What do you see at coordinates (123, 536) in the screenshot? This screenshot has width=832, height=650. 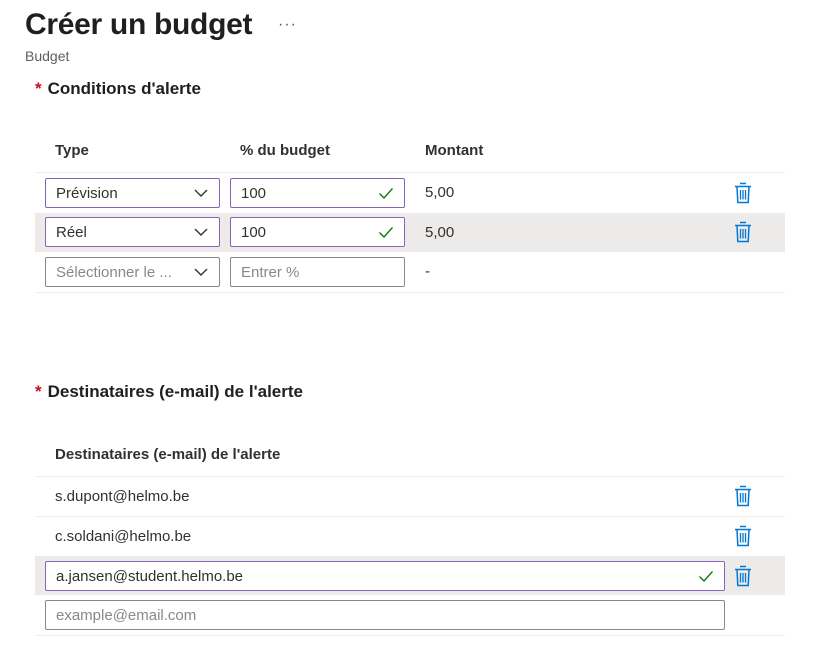 I see `recipient-email: c.soldani@helmo.be` at bounding box center [123, 536].